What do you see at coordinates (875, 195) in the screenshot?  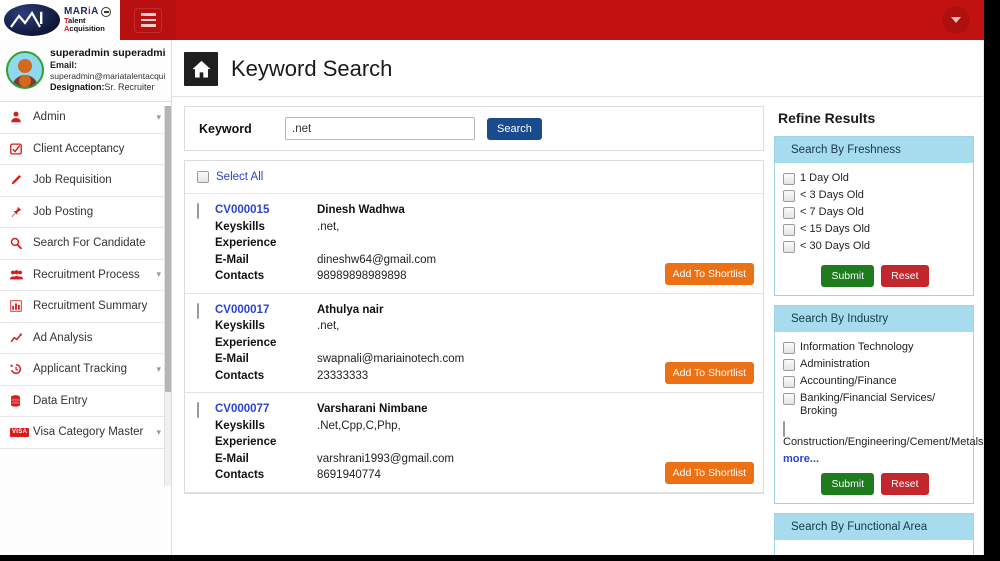 I see `facet-option: < 3 Days Old` at bounding box center [875, 195].